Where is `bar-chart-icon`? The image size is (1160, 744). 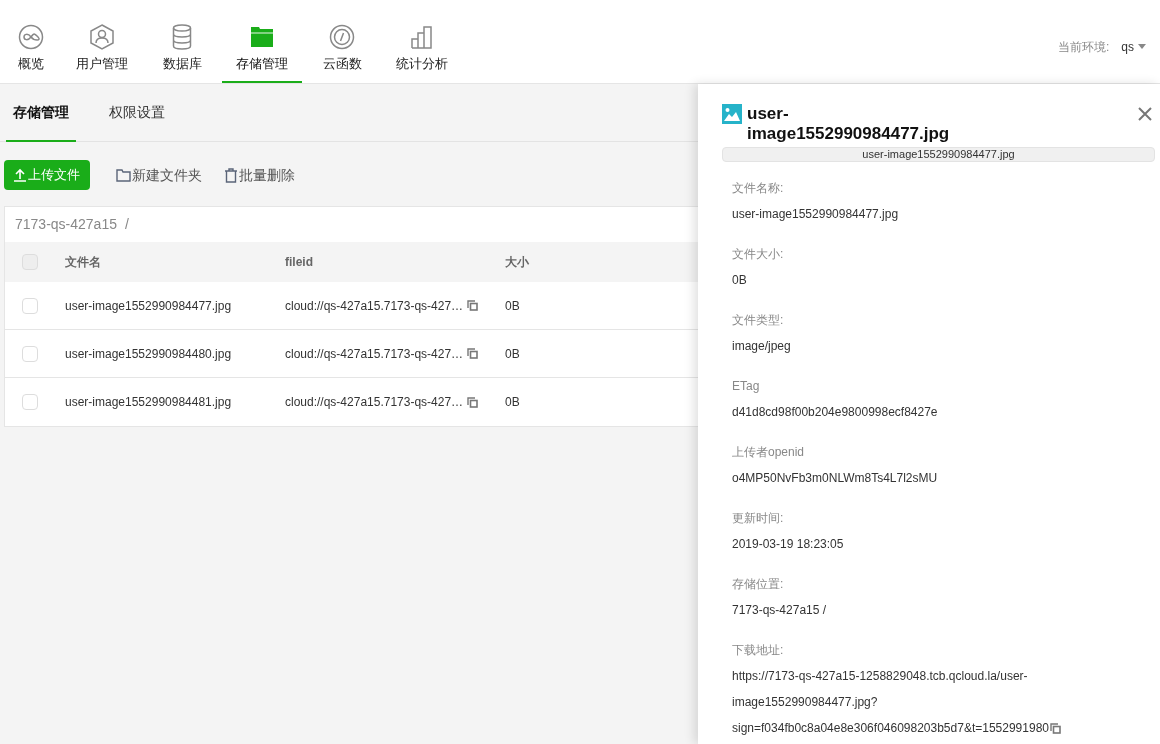 bar-chart-icon is located at coordinates (422, 37).